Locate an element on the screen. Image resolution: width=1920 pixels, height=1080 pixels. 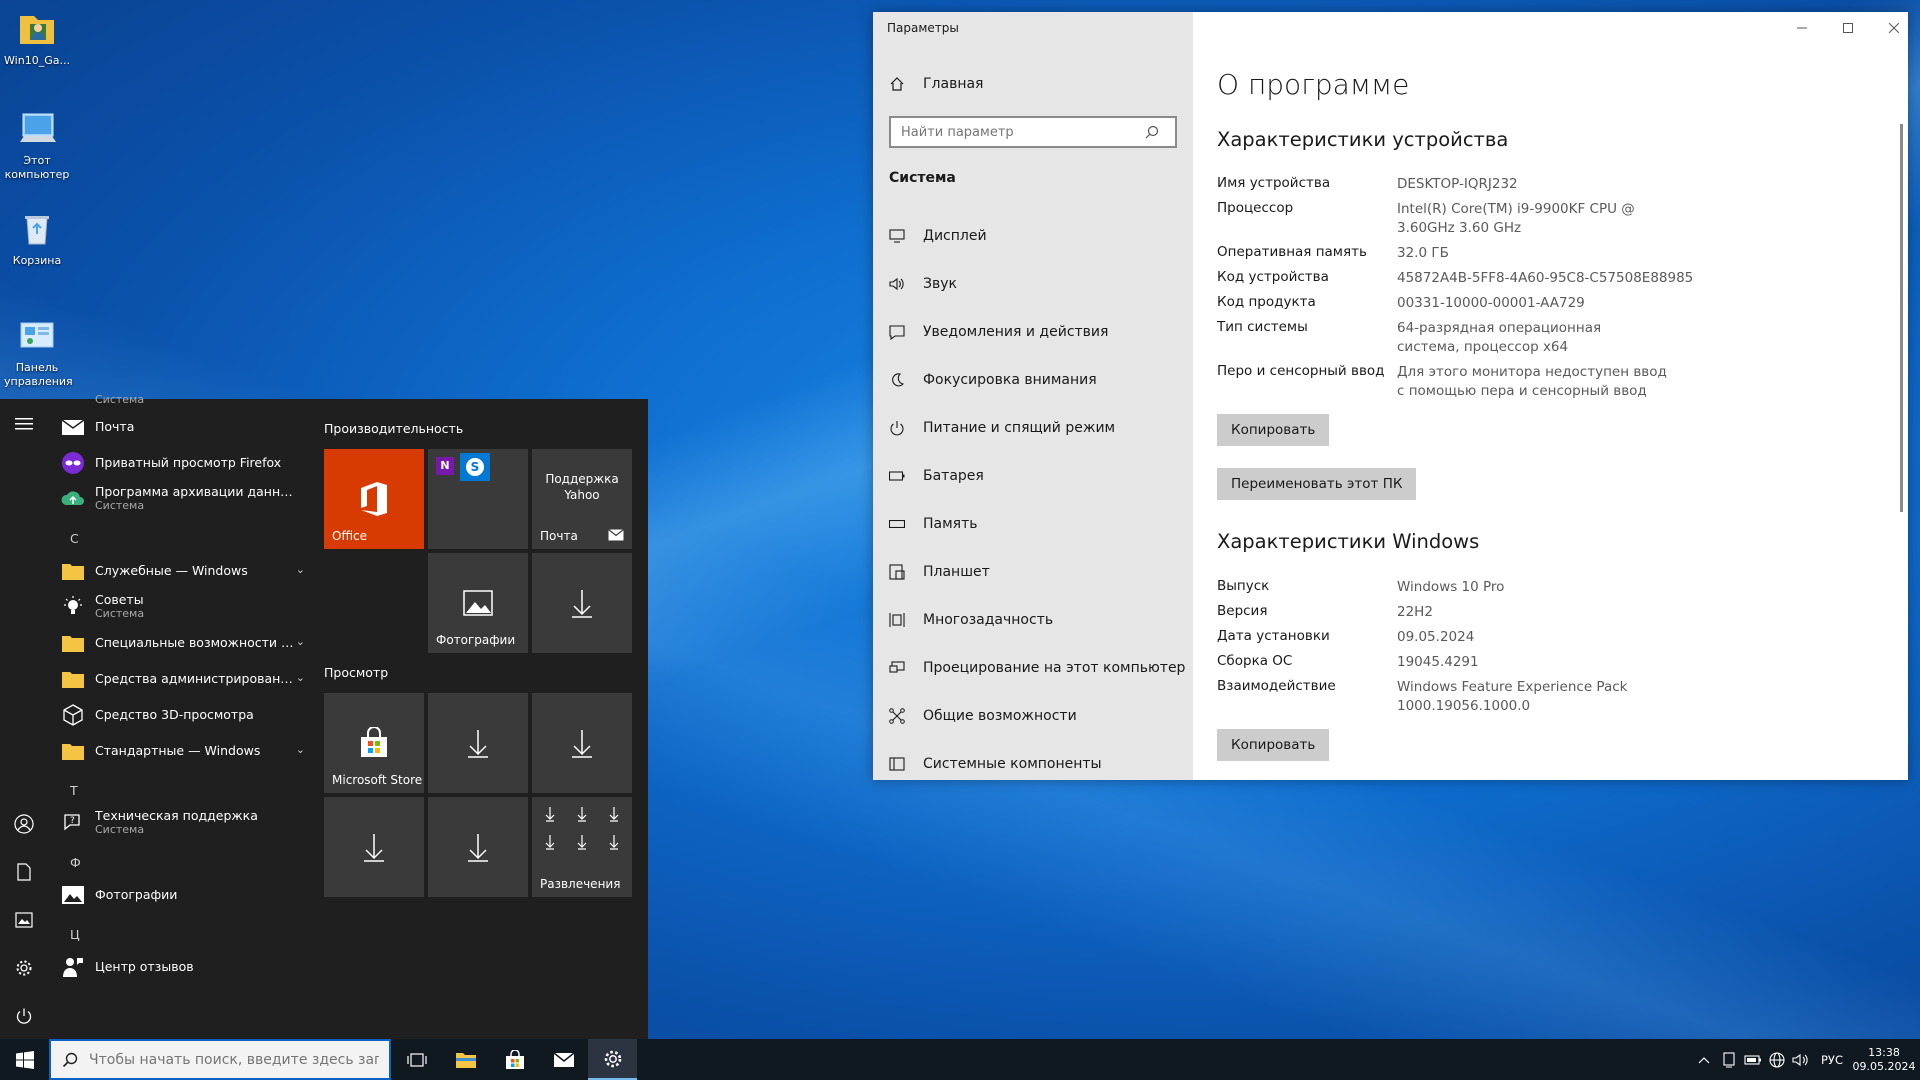
app-mail: Почта is located at coordinates (182, 427).